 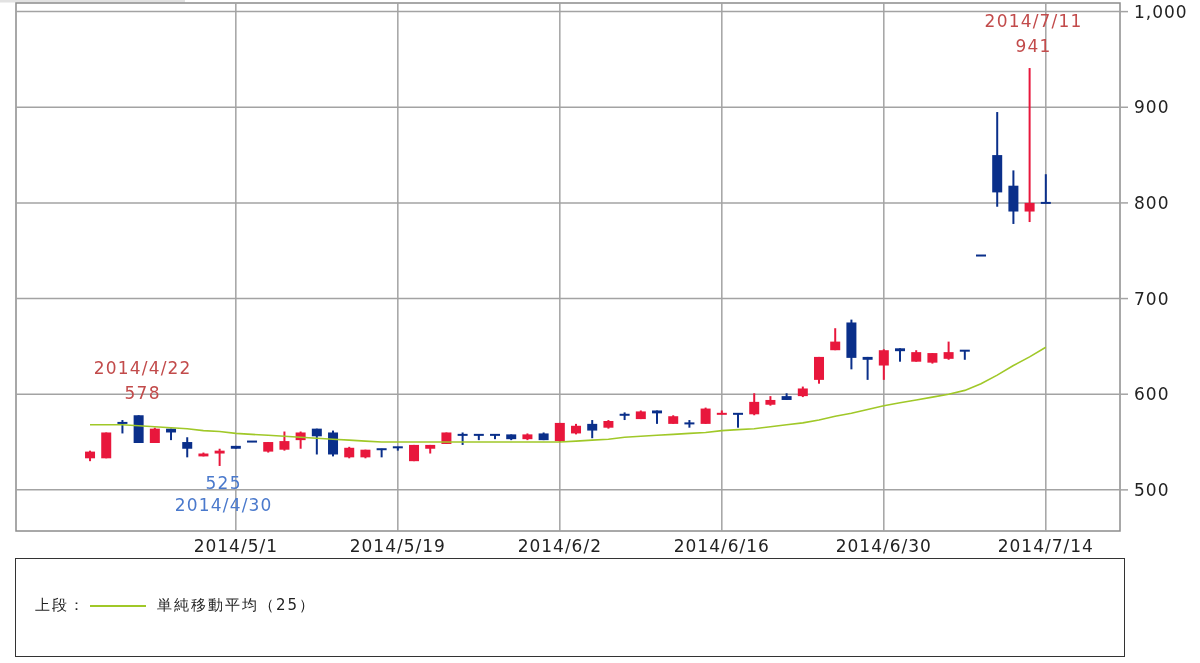 What do you see at coordinates (1152, 489) in the screenshot?
I see `y-axis-label: 500` at bounding box center [1152, 489].